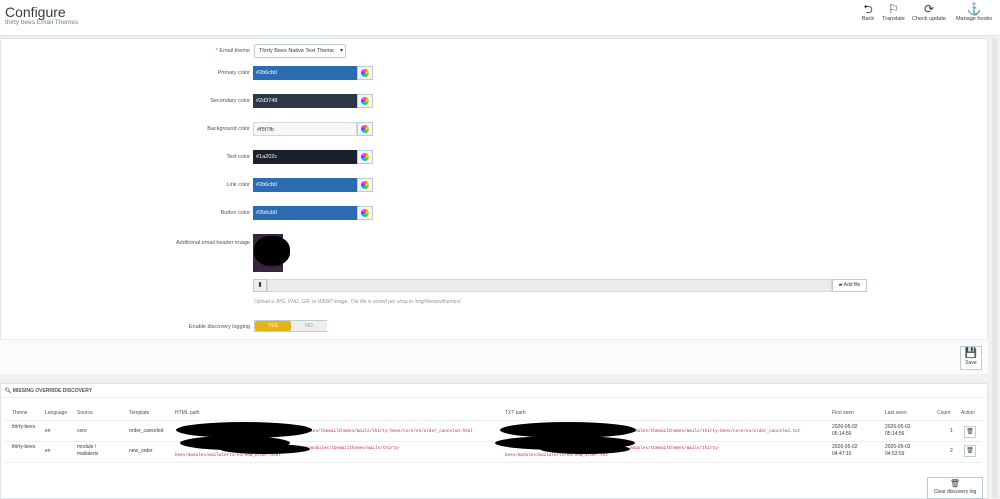 This screenshot has width=1000, height=499. I want to click on link-color-label: Link color, so click(238, 185).